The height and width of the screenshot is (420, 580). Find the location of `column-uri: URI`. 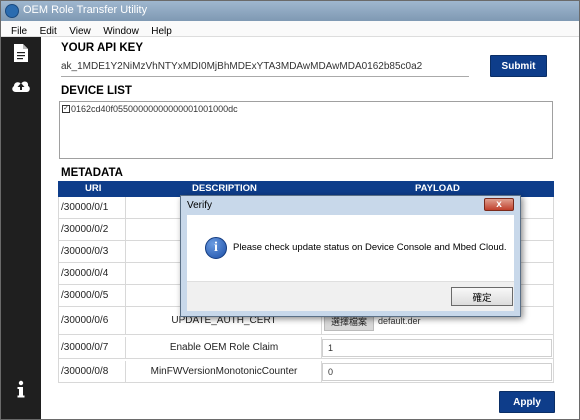

column-uri: URI is located at coordinates (93, 188).